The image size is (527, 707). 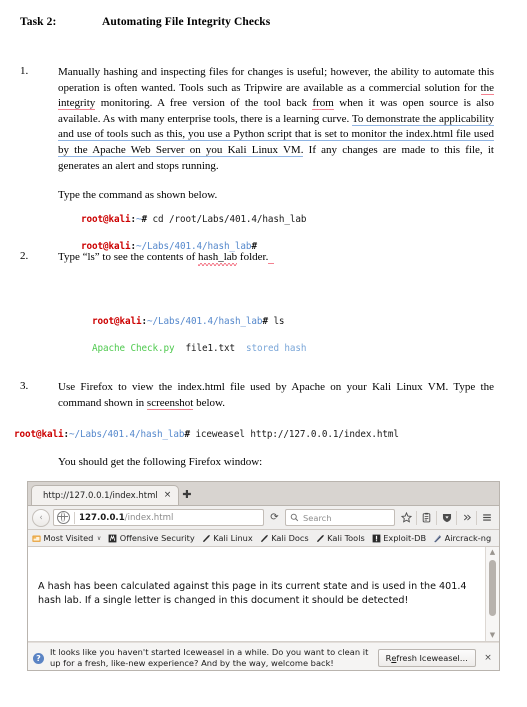 What do you see at coordinates (466, 518) in the screenshot?
I see `overflow-chevrons-icon` at bounding box center [466, 518].